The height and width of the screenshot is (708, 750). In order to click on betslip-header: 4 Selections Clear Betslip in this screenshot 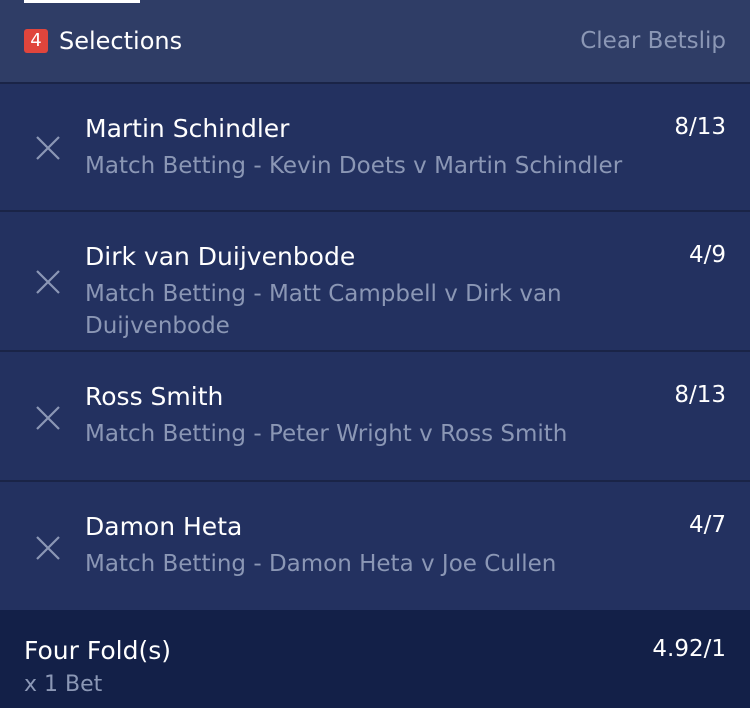, I will do `click(375, 41)`.